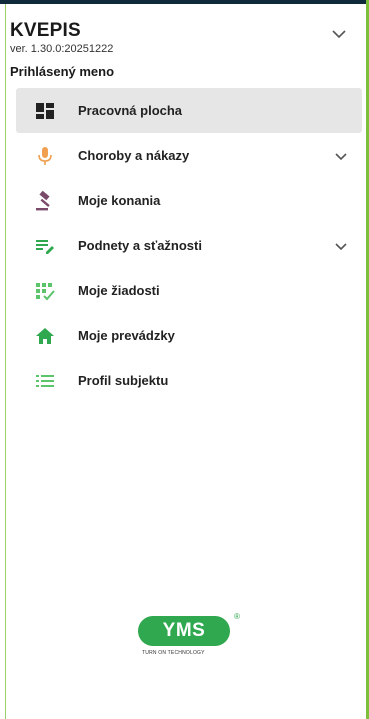 The height and width of the screenshot is (719, 369). I want to click on edit-list-icon, so click(45, 247).